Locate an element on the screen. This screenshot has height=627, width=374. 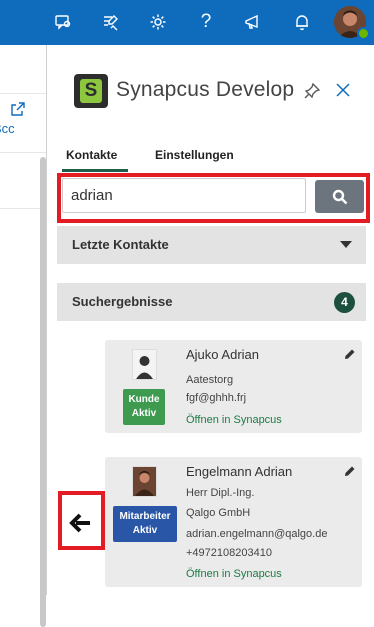
people-chat-icon is located at coordinates (63, 22).